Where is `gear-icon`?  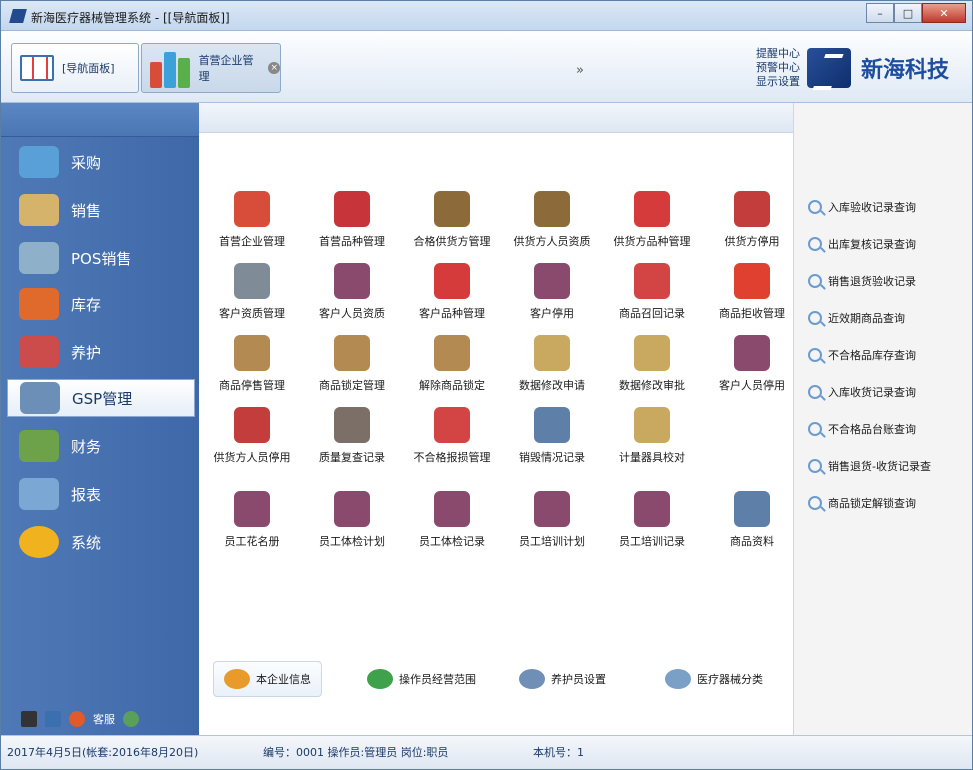 gear-icon is located at coordinates (39, 542).